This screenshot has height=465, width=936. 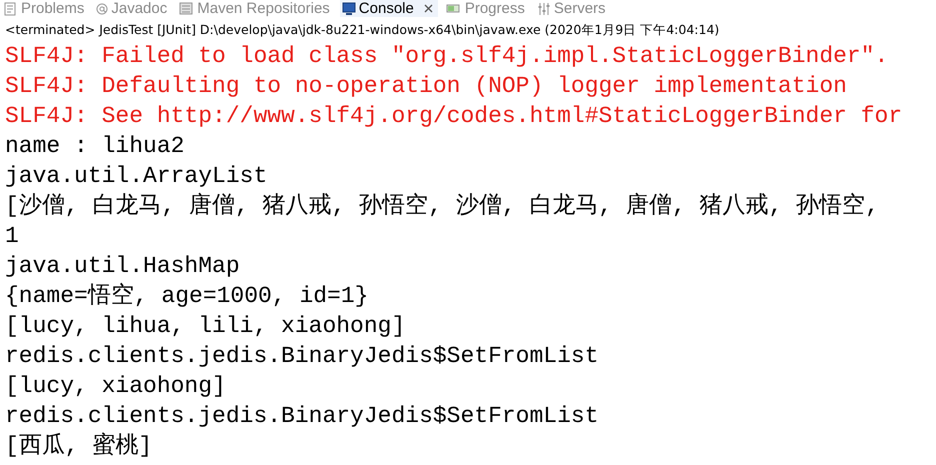 I want to click on error-line: SLF4J: See http://www.slf4j.org/codes.html#StaticLoggerBinder for, so click(x=454, y=116).